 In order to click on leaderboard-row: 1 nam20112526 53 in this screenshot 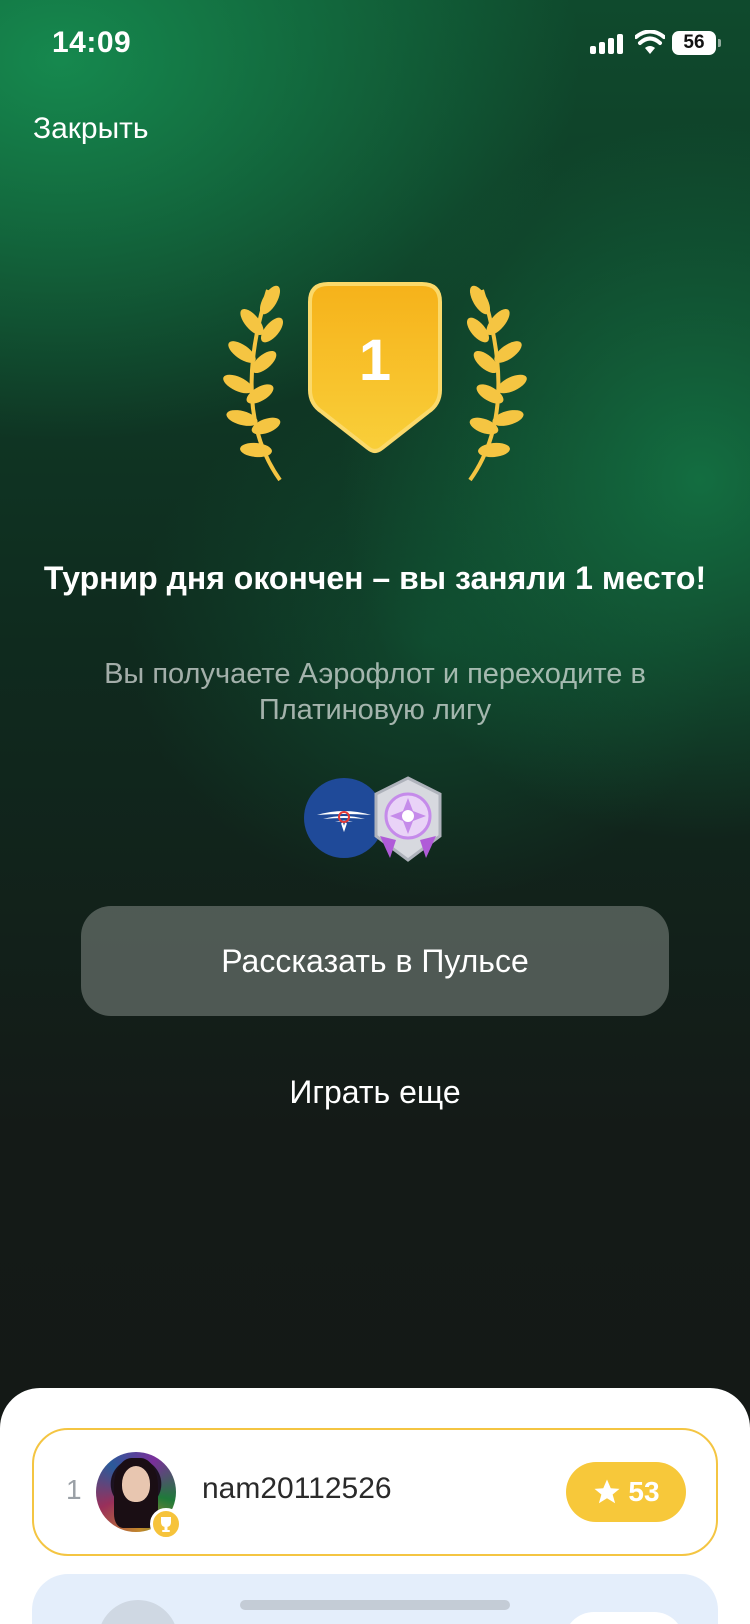, I will do `click(375, 1492)`.